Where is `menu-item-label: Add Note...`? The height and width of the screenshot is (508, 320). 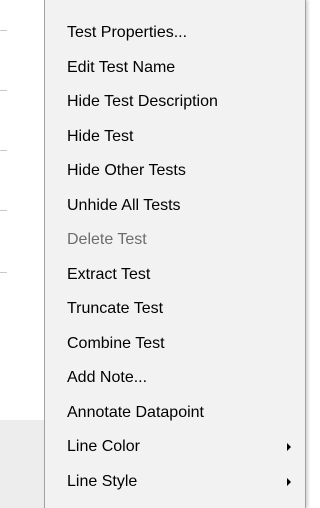 menu-item-label: Add Note... is located at coordinates (107, 377).